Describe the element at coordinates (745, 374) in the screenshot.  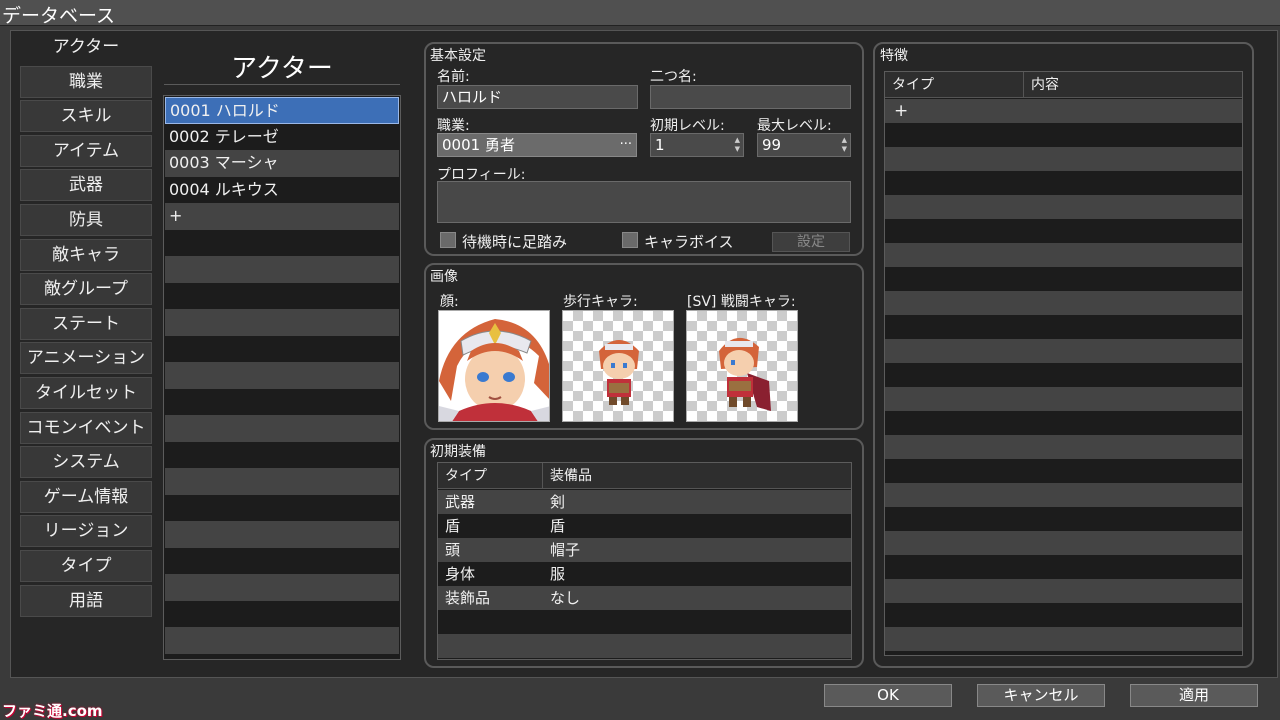
I see `battler-sprite-icon` at that location.